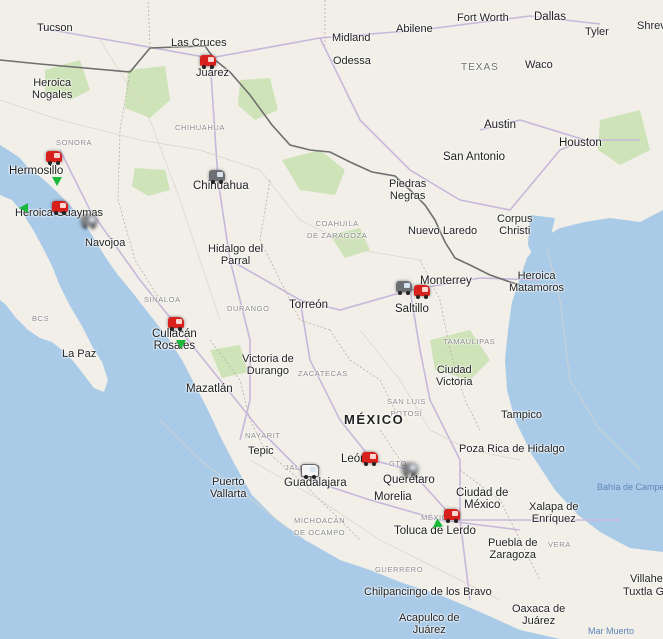 Image resolution: width=663 pixels, height=639 pixels. What do you see at coordinates (217, 176) in the screenshot?
I see `vehicle-marker-chihuahua` at bounding box center [217, 176].